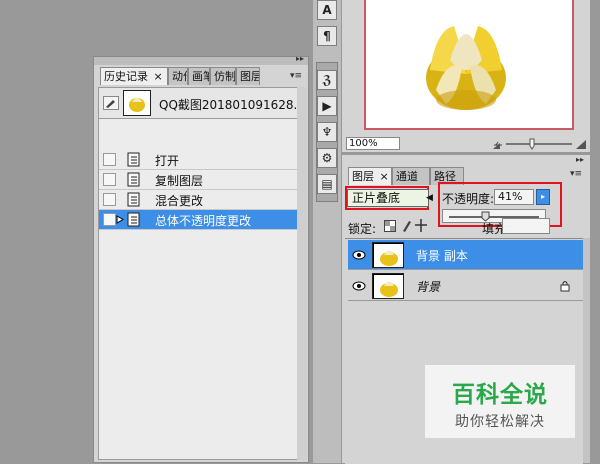 The width and height of the screenshot is (600, 464). I want to click on layer-lock-icon, so click(565, 286).